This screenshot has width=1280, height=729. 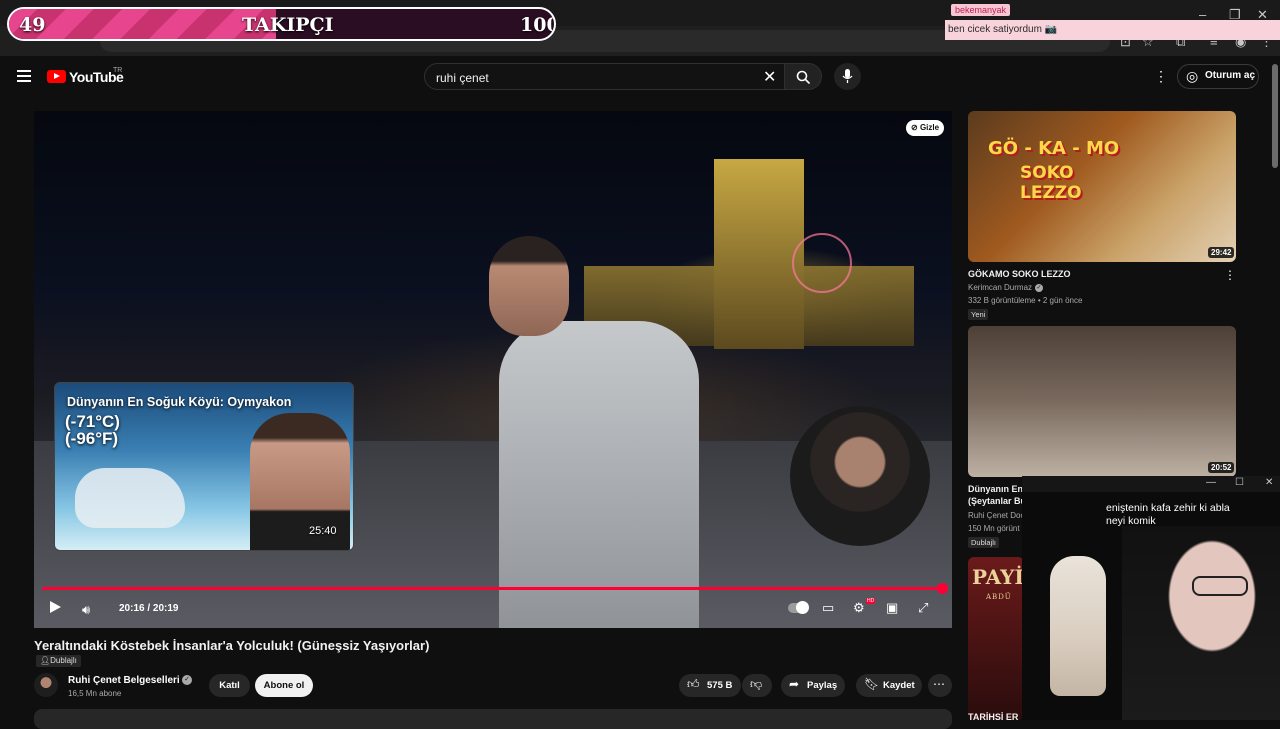 I want to click on recommendation-thumbnail: GÖ - KA - MO SOKO LEZZO 29:42, so click(x=1102, y=186).